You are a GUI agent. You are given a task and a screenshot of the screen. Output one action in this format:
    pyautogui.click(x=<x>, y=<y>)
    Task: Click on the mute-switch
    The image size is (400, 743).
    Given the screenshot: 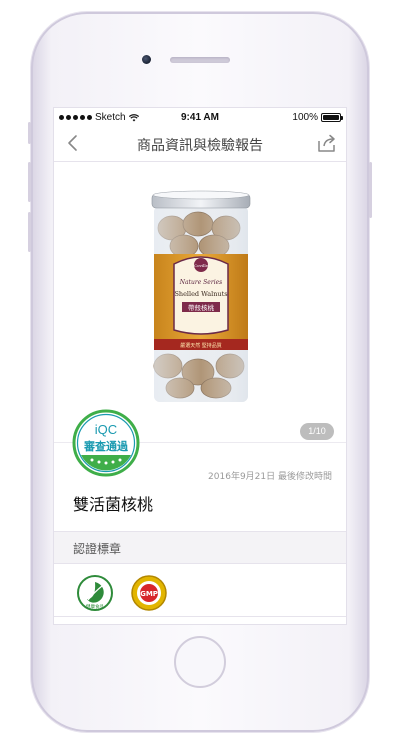 What is the action you would take?
    pyautogui.click(x=29, y=133)
    